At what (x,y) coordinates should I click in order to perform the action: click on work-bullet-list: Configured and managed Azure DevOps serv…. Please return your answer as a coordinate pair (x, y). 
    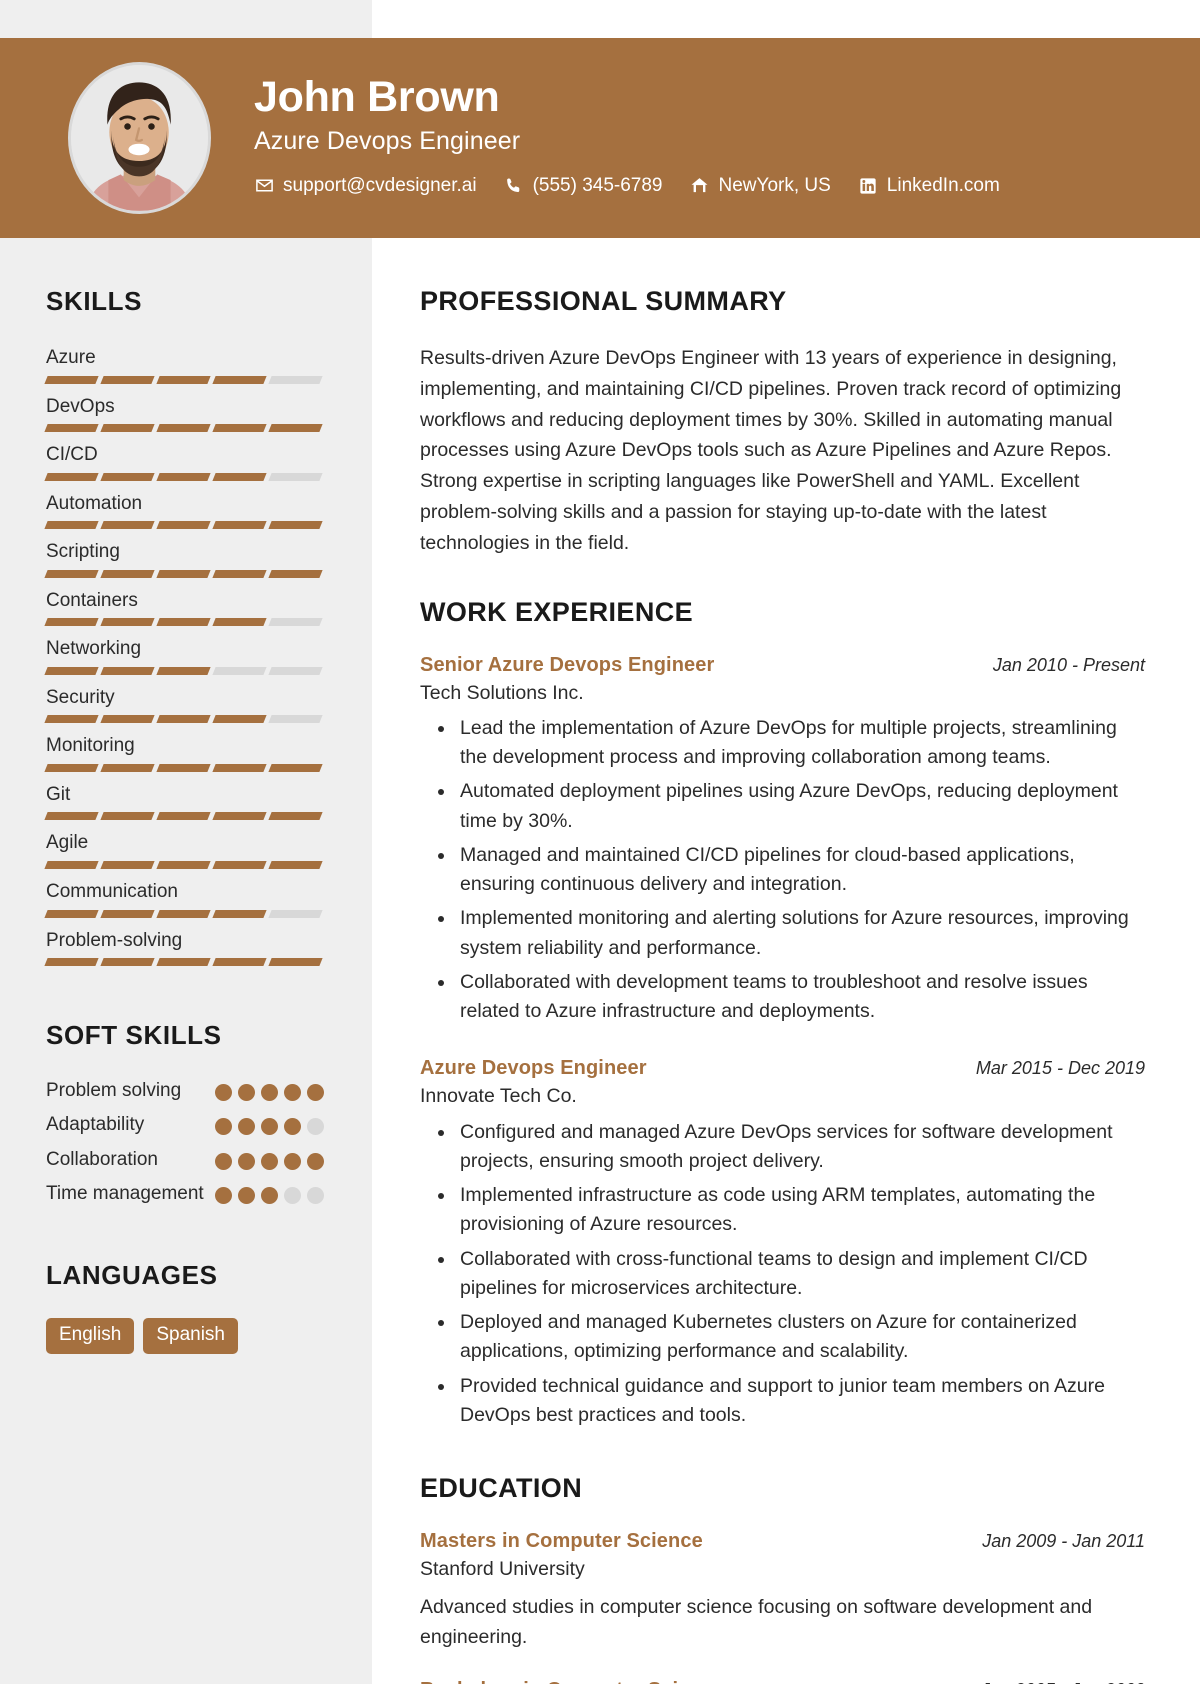
    Looking at the image, I should click on (782, 1274).